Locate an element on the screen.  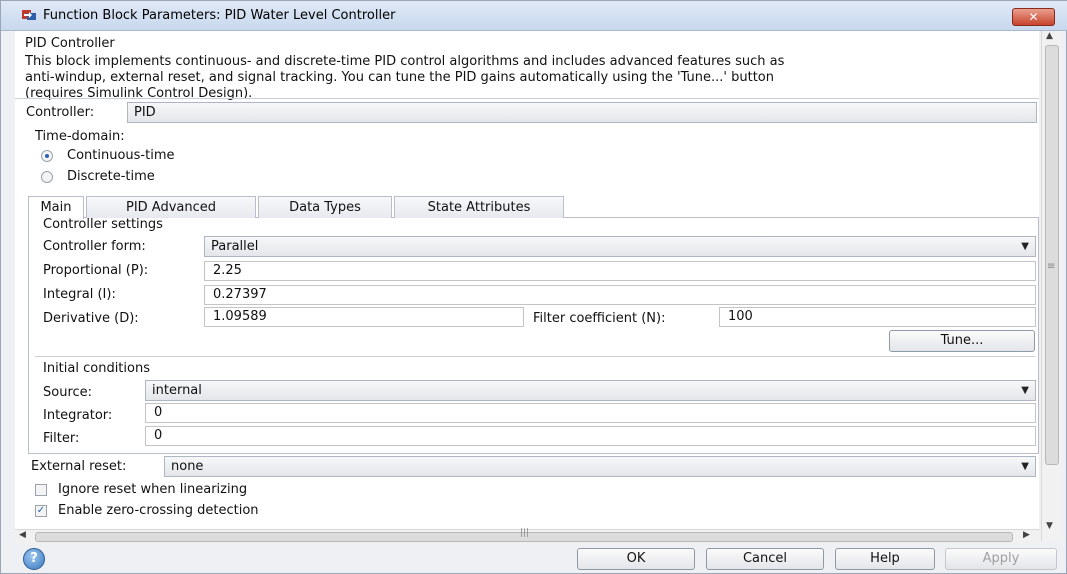
tab-state-attributes: State Attributes is located at coordinates (479, 207).